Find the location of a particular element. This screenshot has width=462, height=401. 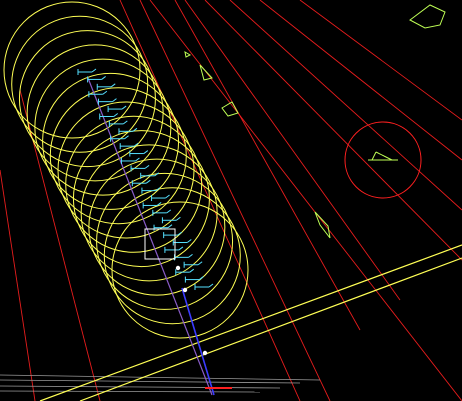

boat-target-circle is located at coordinates (383, 160).